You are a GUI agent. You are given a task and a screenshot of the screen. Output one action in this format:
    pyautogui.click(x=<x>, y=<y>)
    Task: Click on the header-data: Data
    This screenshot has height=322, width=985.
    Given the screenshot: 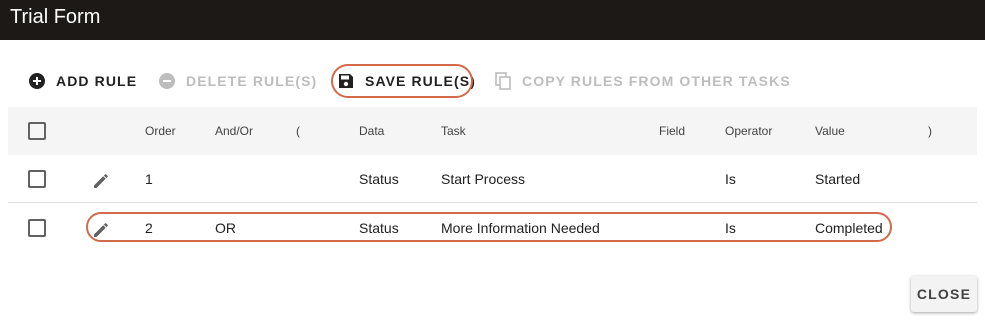 What is the action you would take?
    pyautogui.click(x=371, y=131)
    